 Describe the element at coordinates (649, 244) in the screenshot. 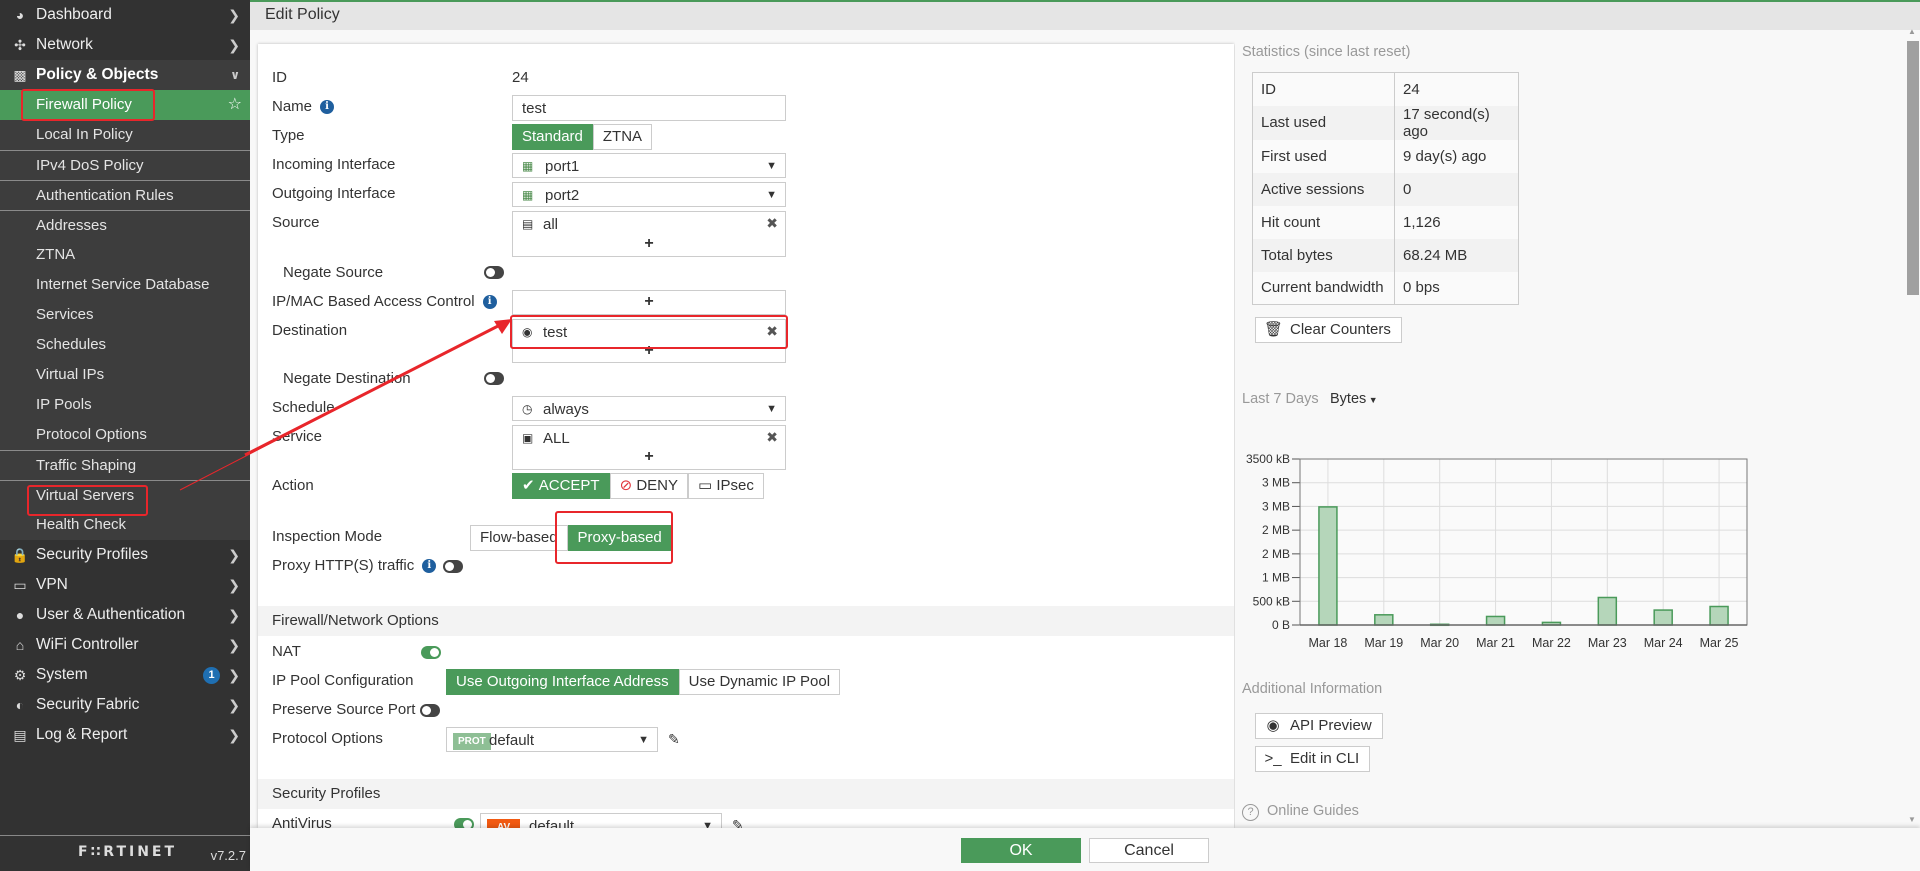

I see `add-source-button: +` at that location.